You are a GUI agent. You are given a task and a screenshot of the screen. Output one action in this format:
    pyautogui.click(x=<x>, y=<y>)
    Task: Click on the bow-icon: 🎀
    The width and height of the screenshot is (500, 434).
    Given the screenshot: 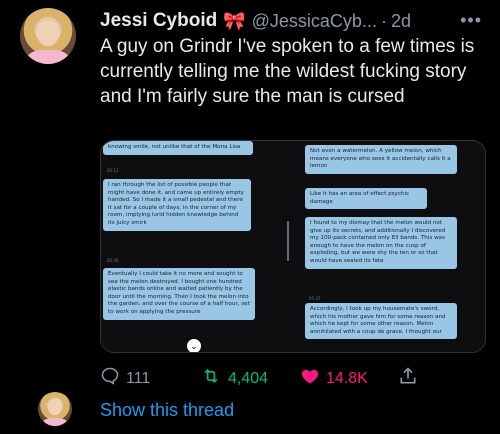 What is the action you would take?
    pyautogui.click(x=234, y=20)
    